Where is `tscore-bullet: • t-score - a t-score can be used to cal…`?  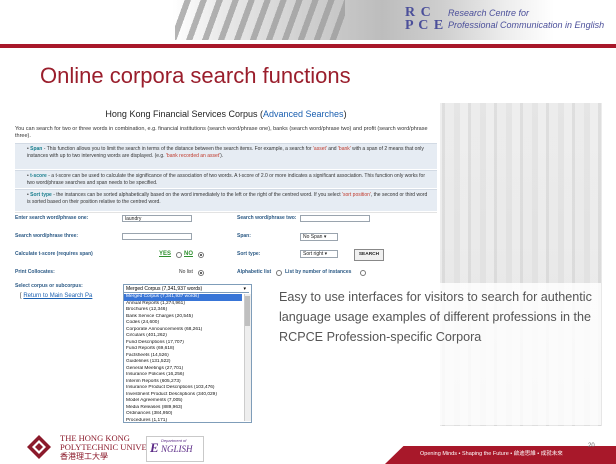 tscore-bullet: • t-score - a t-score can be used to cal… is located at coordinates (226, 179).